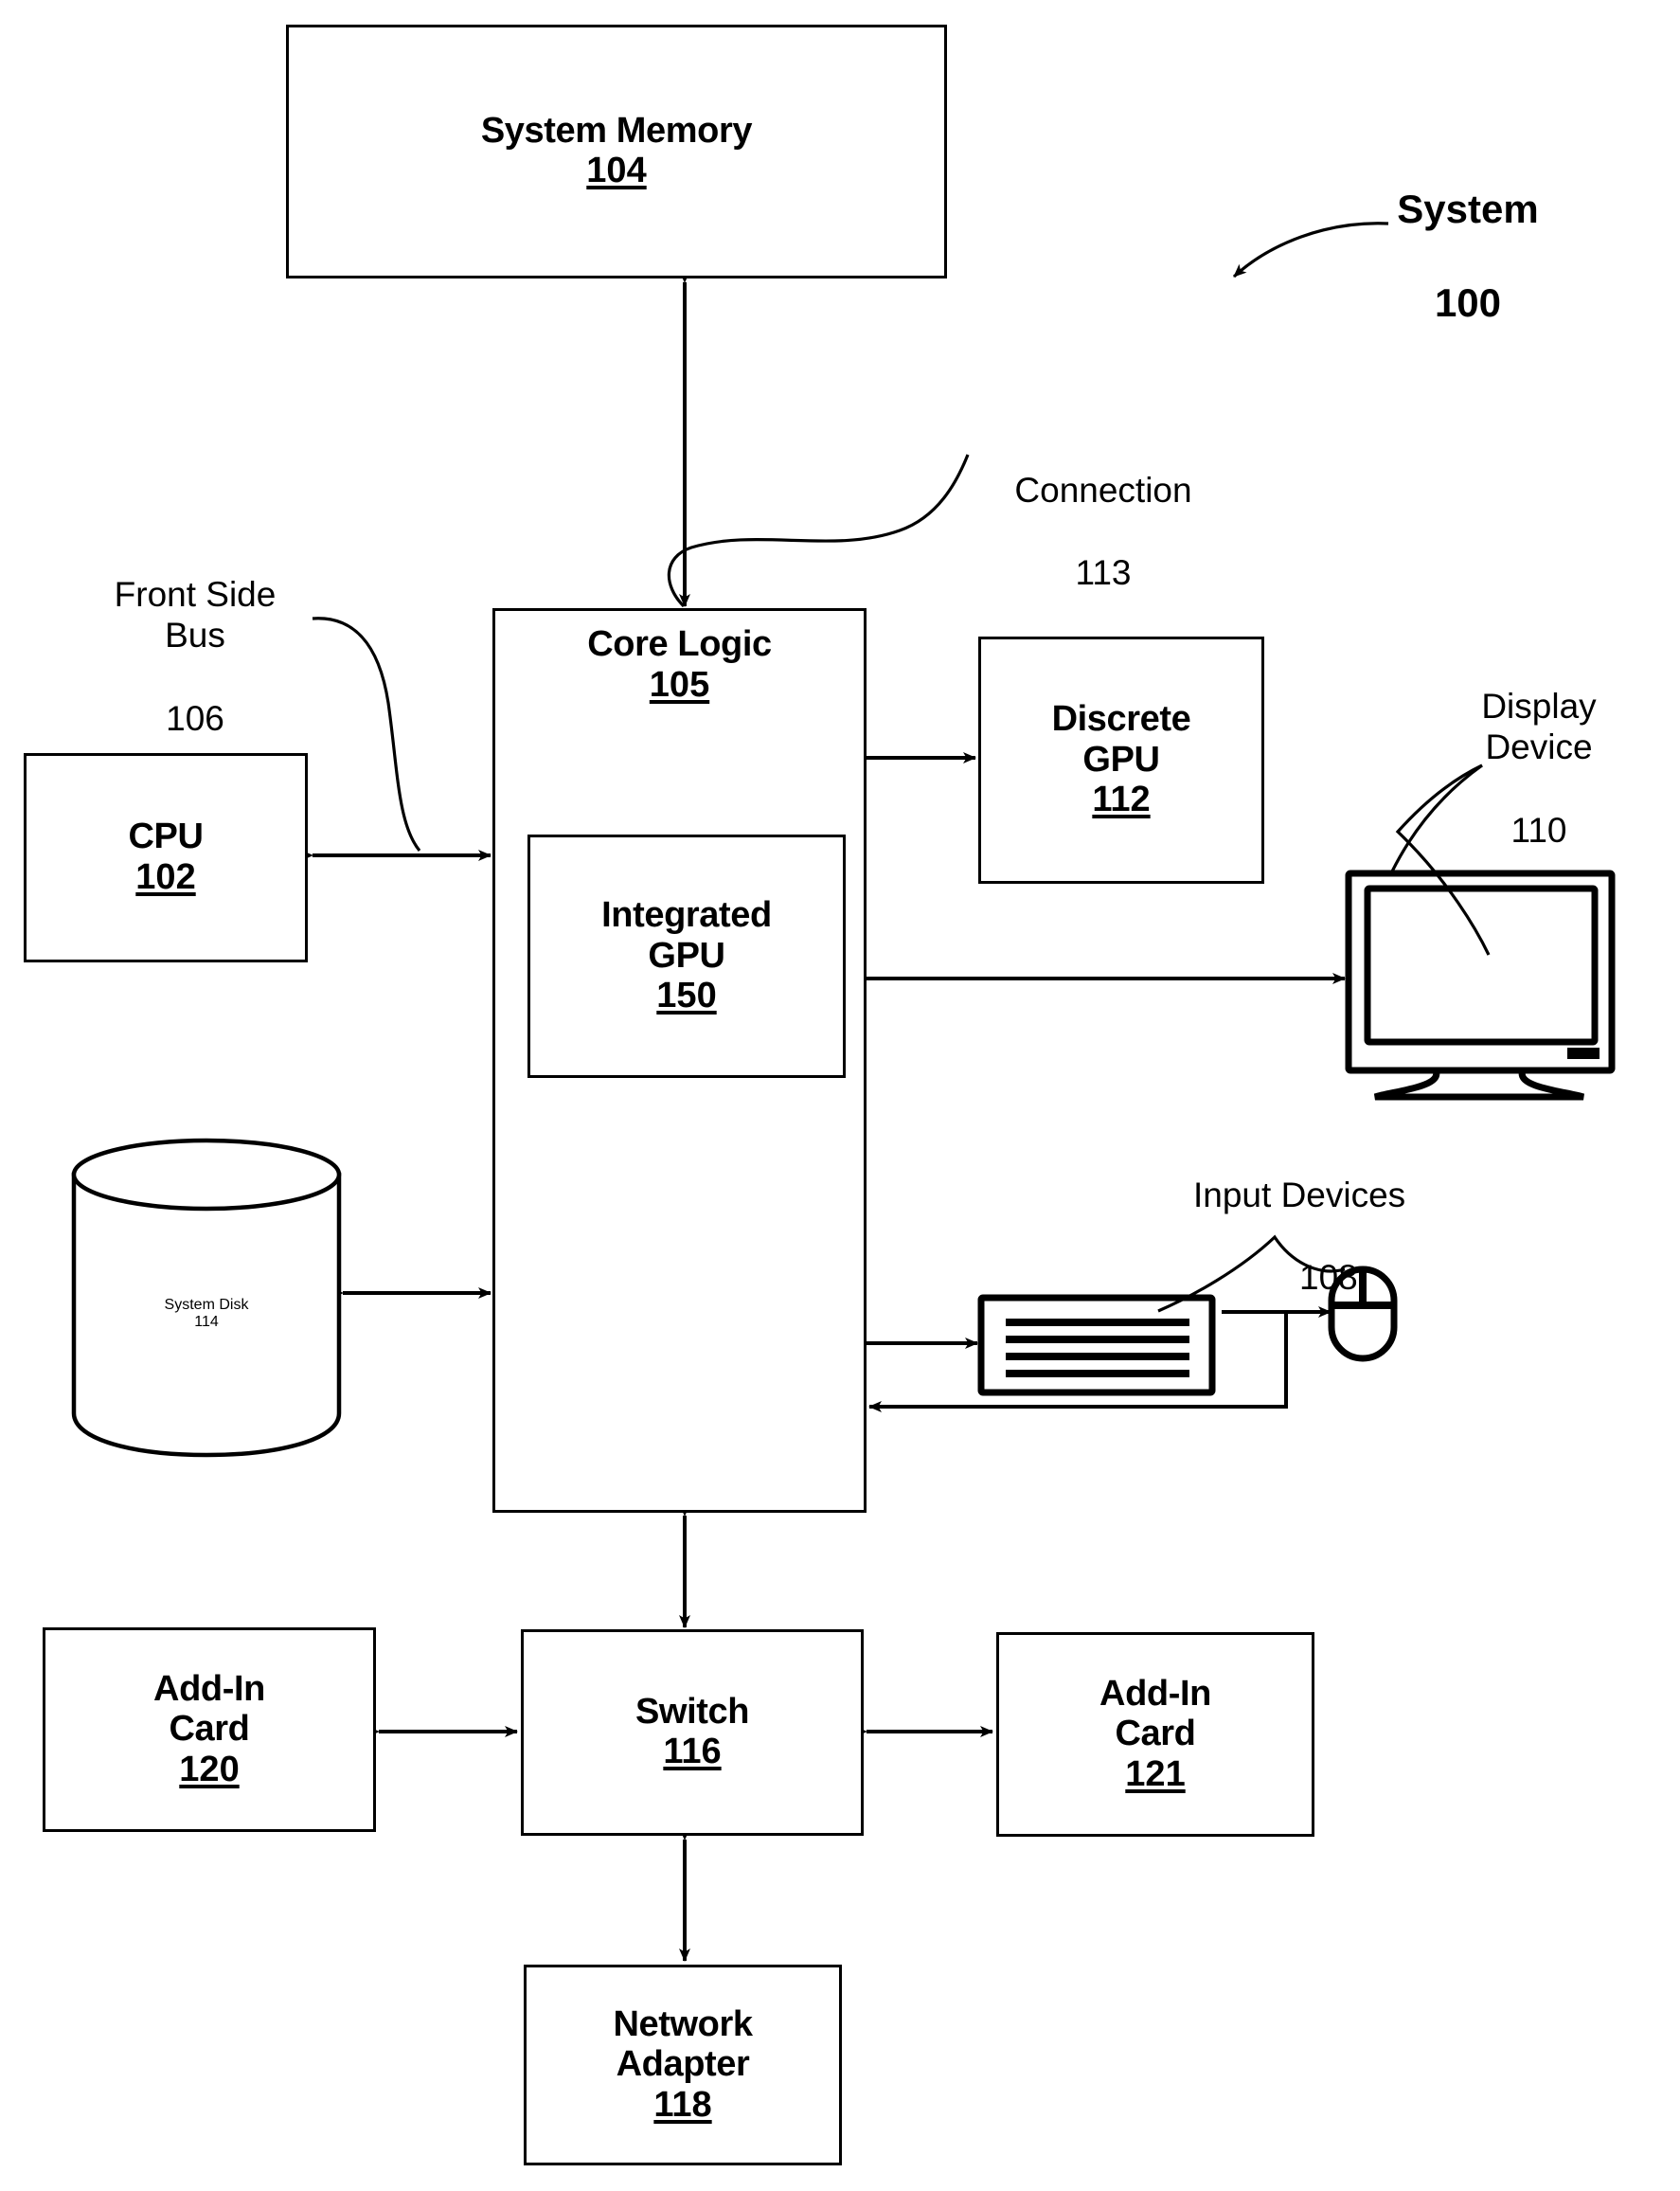 The height and width of the screenshot is (2191, 1680). I want to click on block-integrated-gpu: Integrated GPU 150, so click(687, 956).